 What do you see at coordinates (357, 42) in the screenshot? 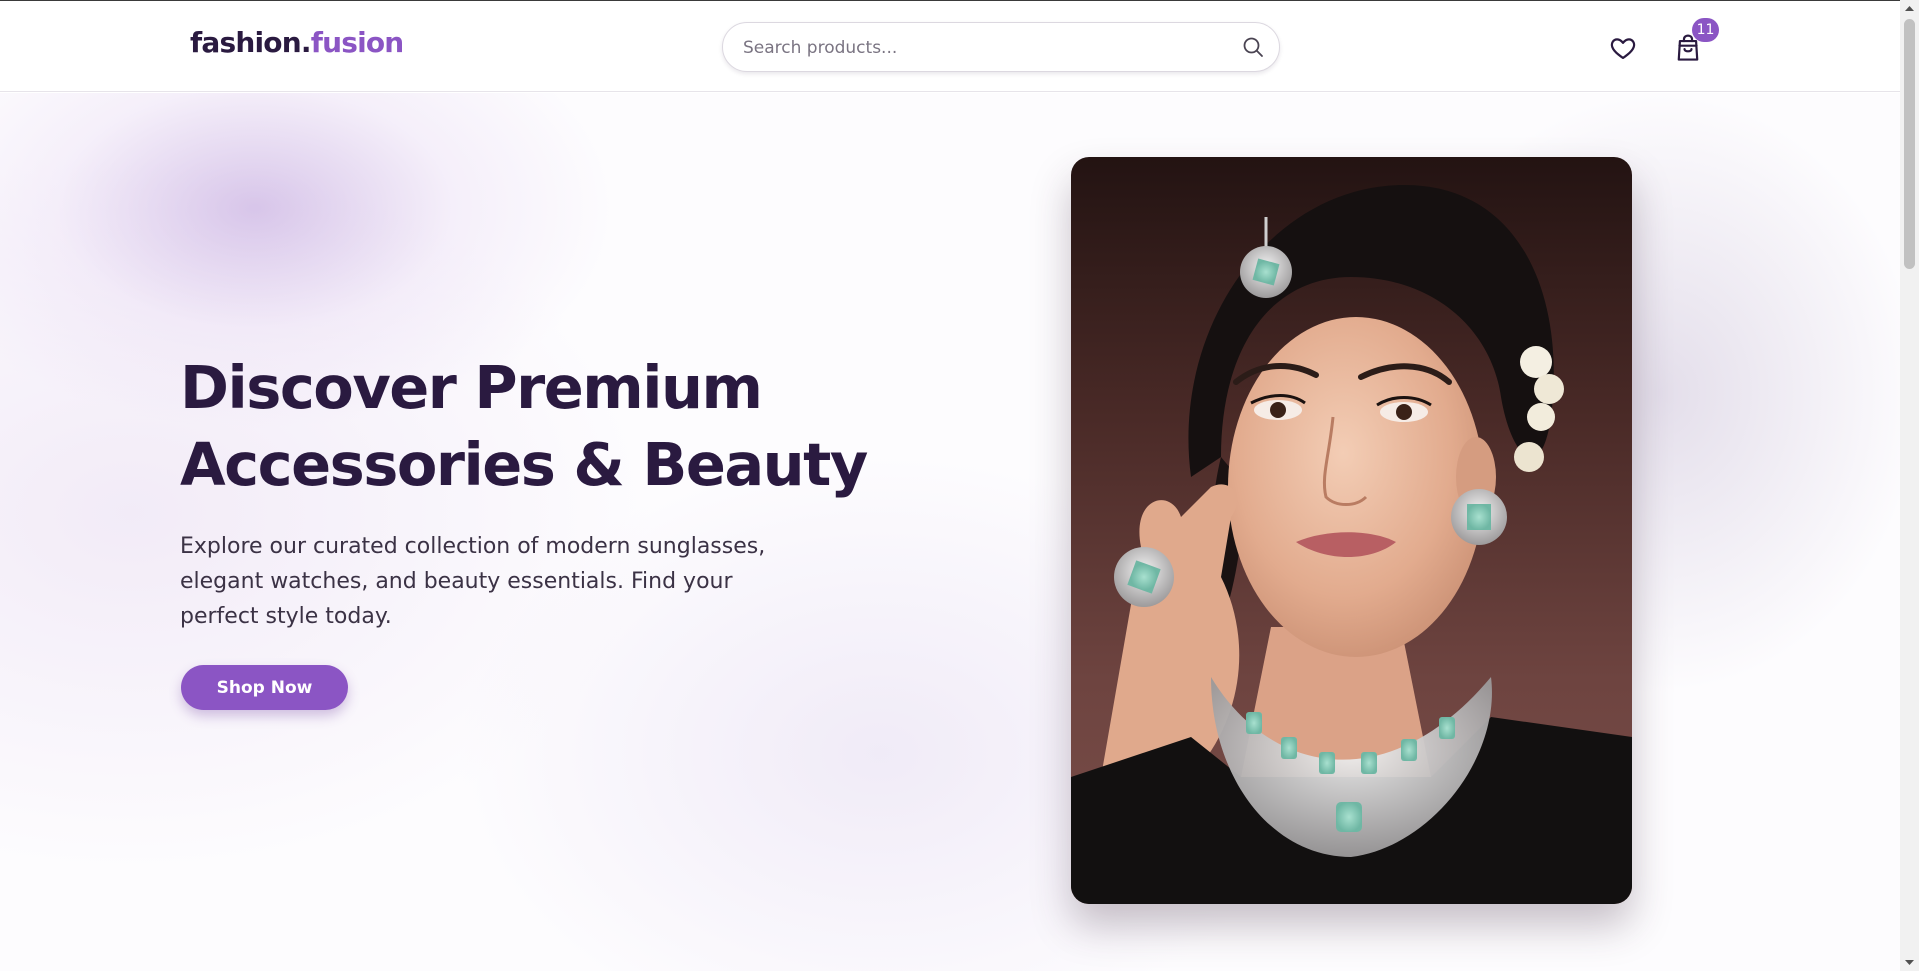
I see `logo-text-accent: fusion` at bounding box center [357, 42].